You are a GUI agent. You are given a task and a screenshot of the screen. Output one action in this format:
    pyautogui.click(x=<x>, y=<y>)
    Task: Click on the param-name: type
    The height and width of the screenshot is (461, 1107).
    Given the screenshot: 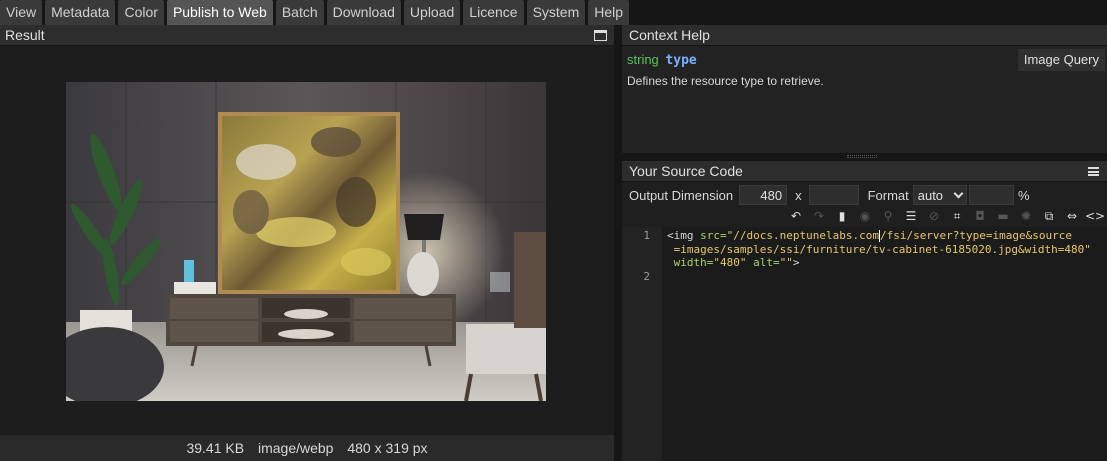 What is the action you would take?
    pyautogui.click(x=681, y=60)
    